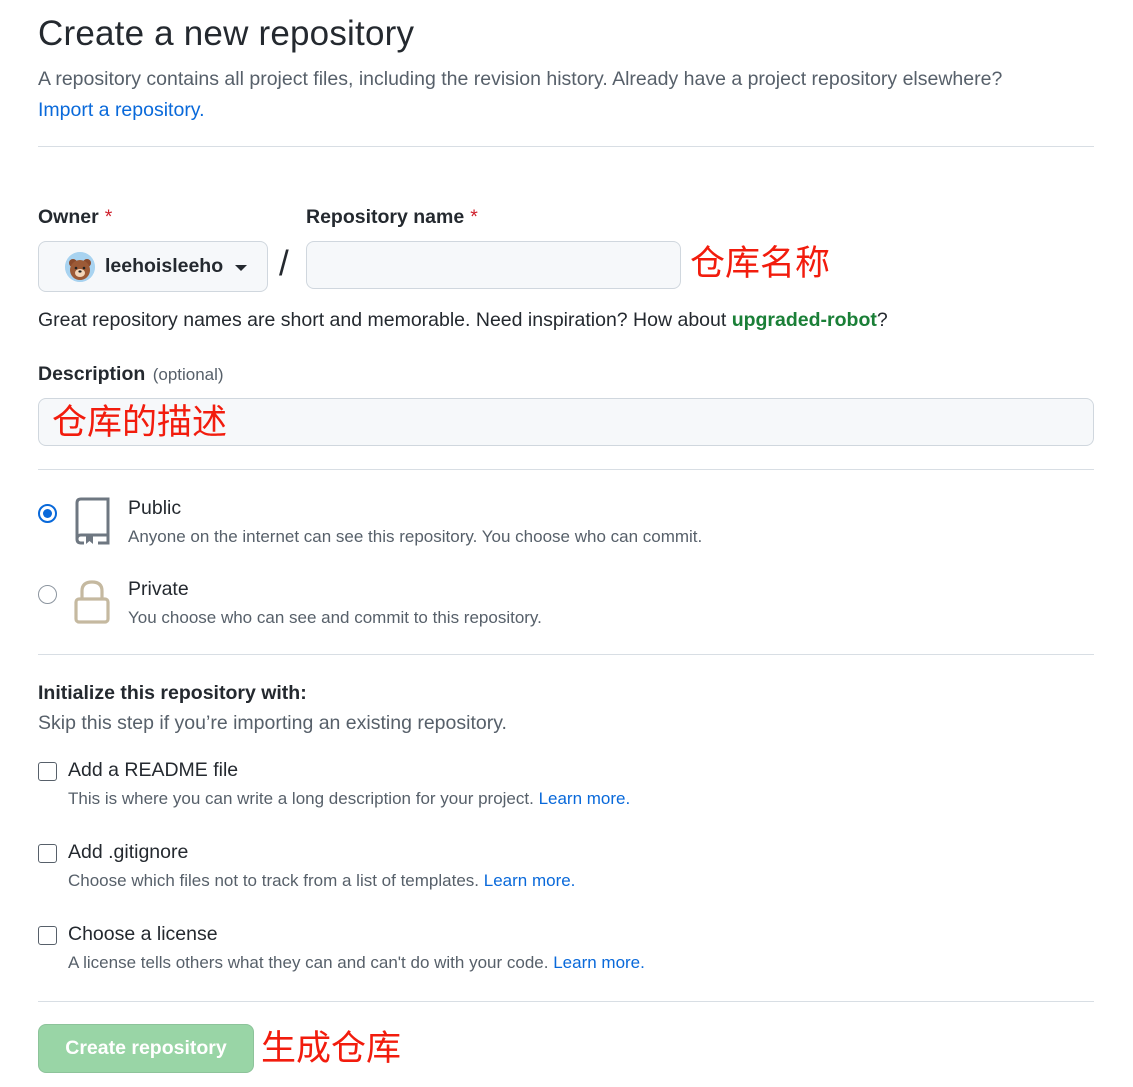 Image resolution: width=1133 pixels, height=1087 pixels. I want to click on repo-icon, so click(92, 521).